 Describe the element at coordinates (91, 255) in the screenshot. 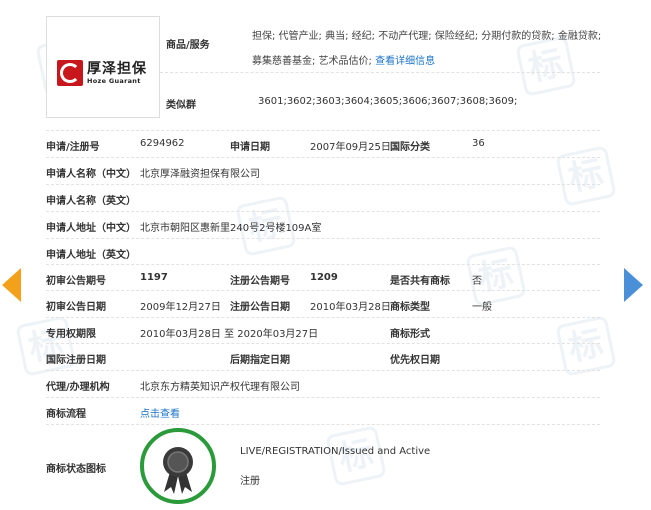

I see `address-en-label: 申请人地址（英文）` at that location.